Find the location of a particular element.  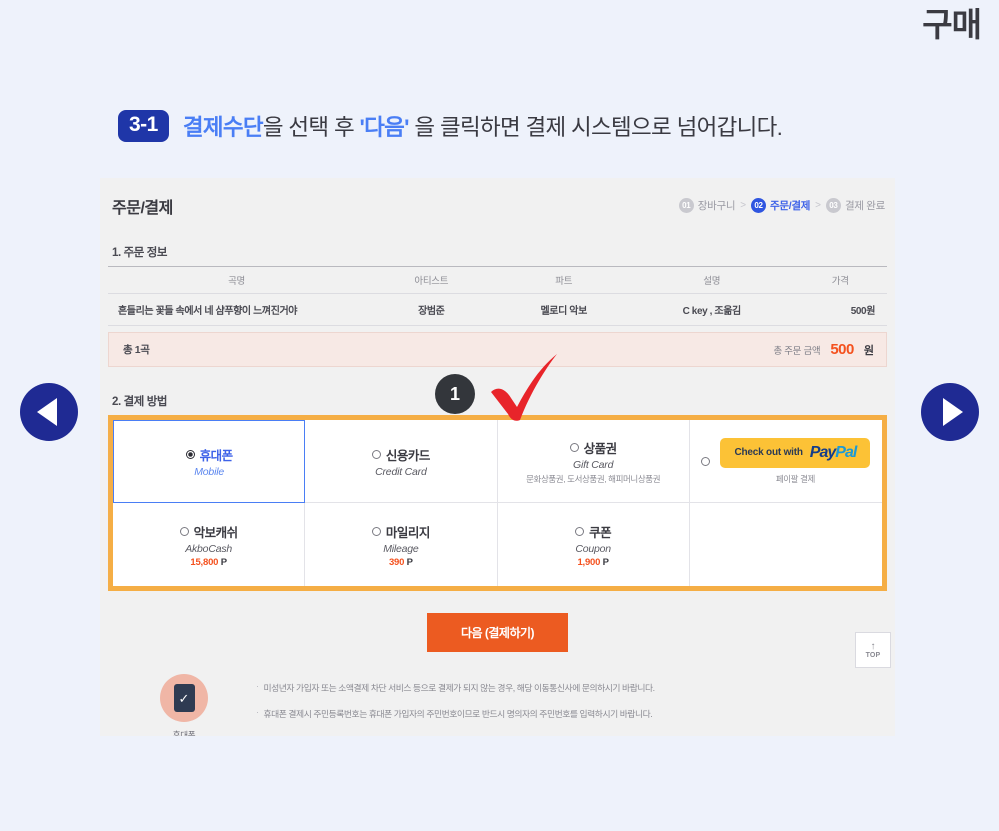

chevron-right-icon is located at coordinates (952, 412).